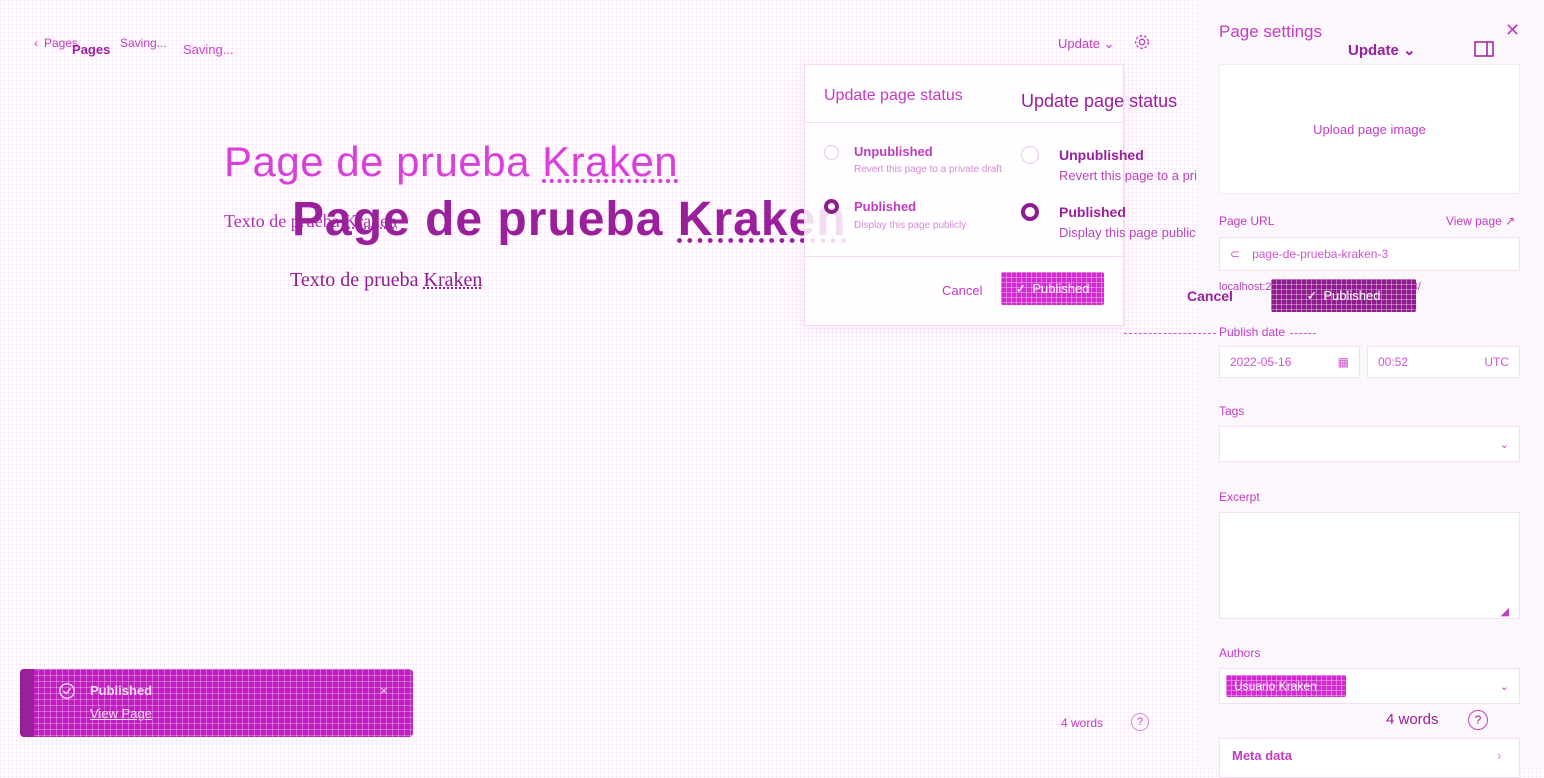  I want to click on option-desc-published-shadow: Display this page publicly, so click(1132, 232).